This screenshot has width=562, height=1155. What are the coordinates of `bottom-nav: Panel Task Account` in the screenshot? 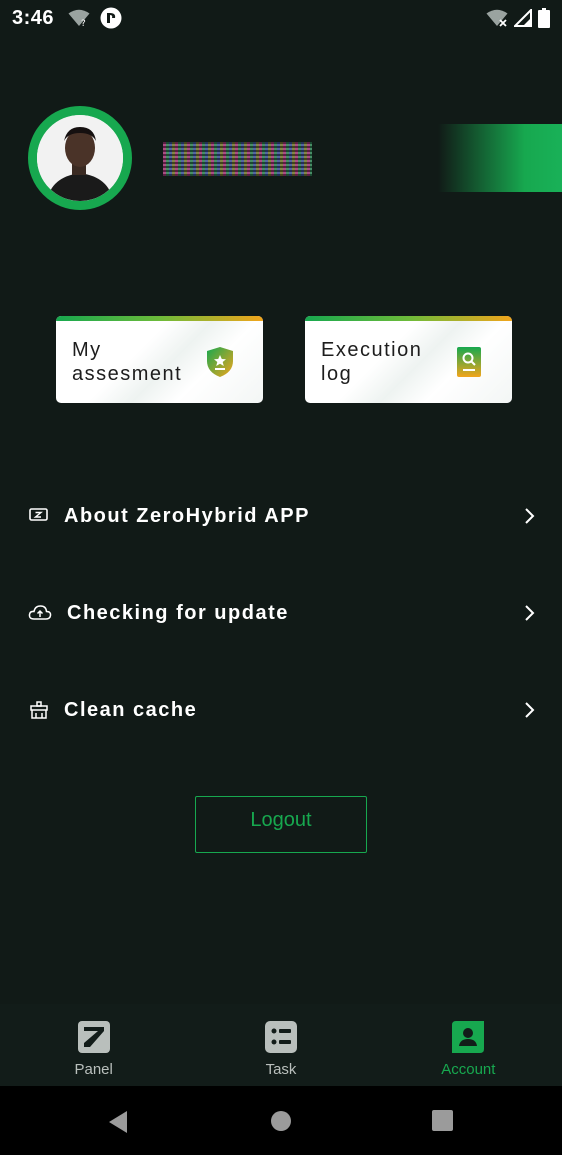 It's located at (281, 1045).